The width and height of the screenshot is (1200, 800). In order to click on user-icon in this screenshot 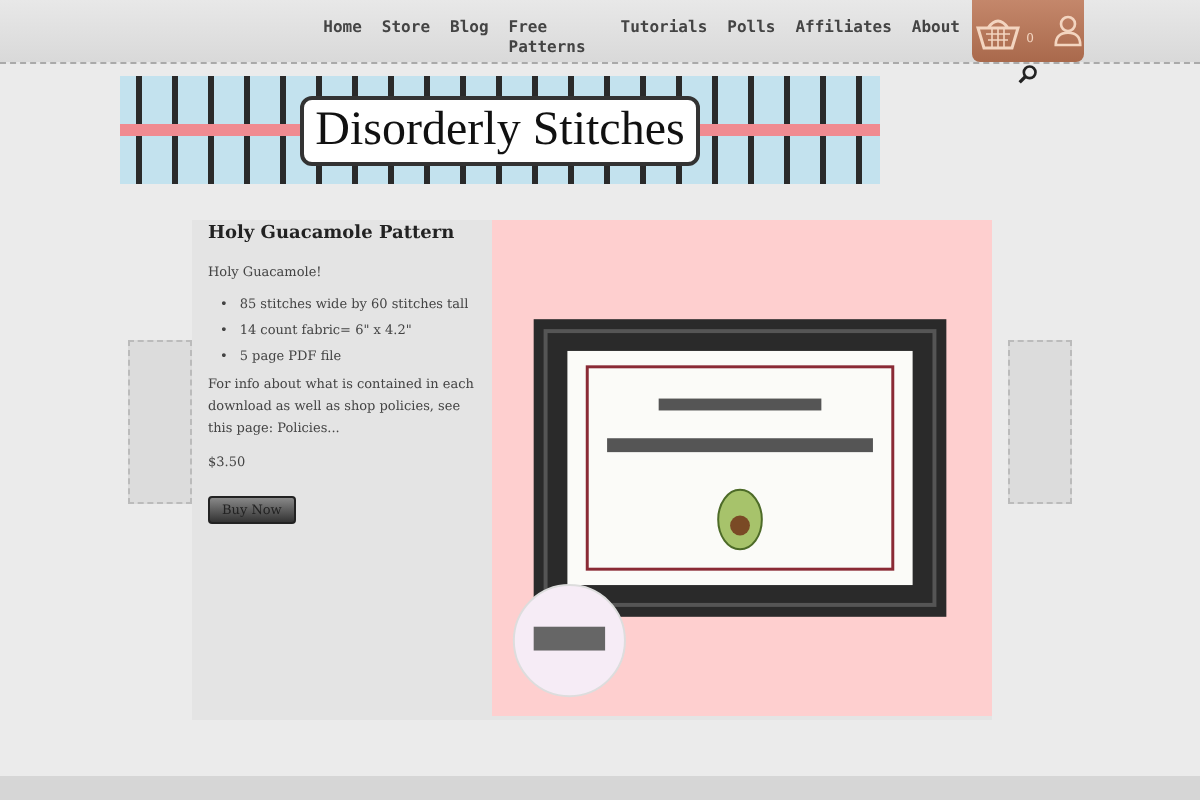, I will do `click(1067, 31)`.